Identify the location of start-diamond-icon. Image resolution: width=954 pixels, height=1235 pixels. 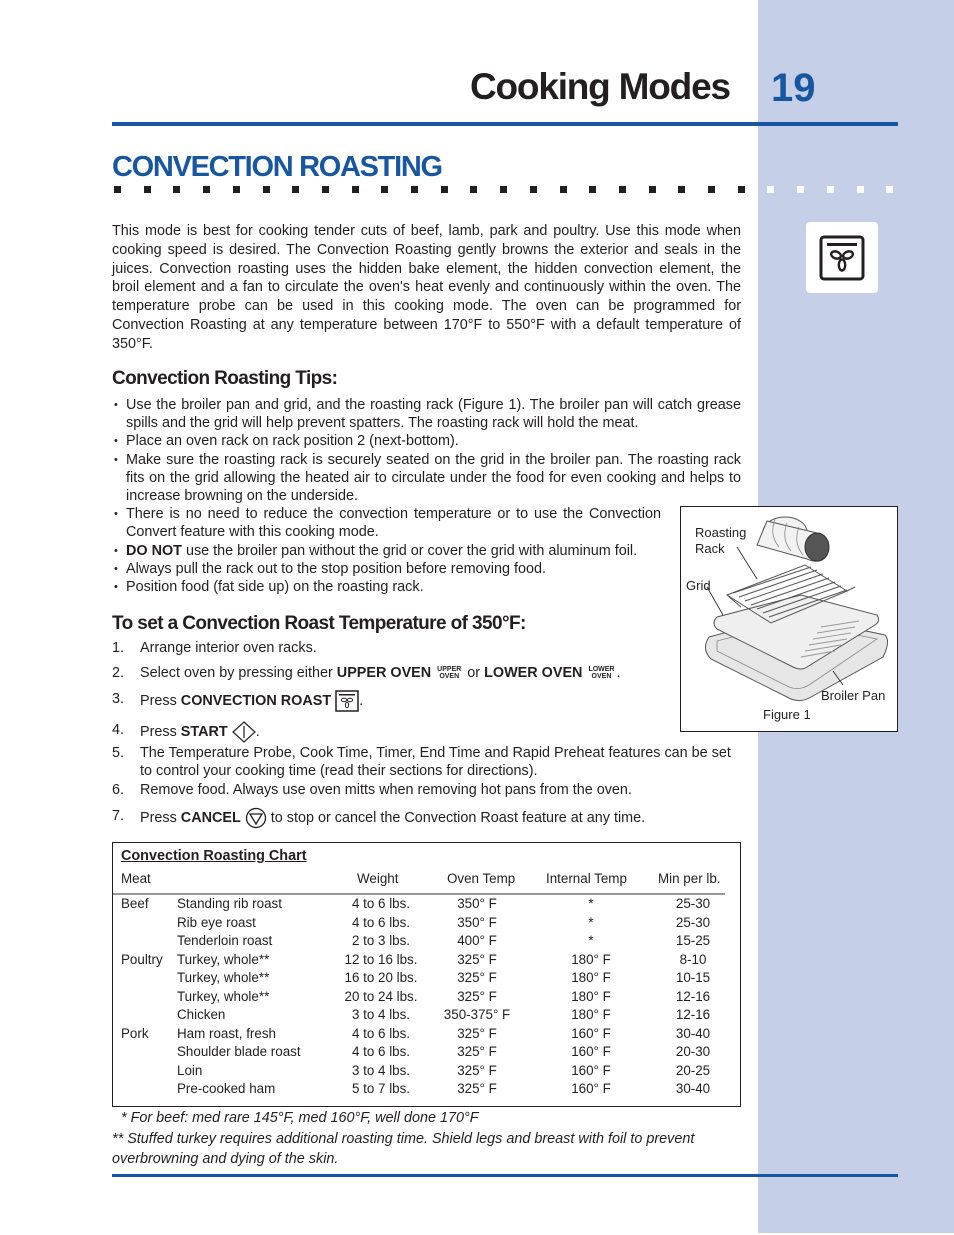
(243, 732).